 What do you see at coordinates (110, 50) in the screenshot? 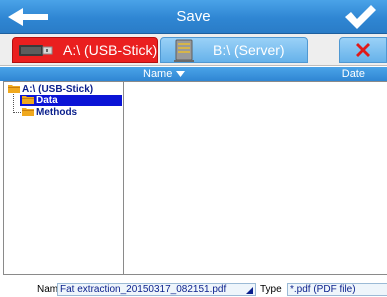
I see `drive-tab-usb-label: A:\ (USB-Stick)` at bounding box center [110, 50].